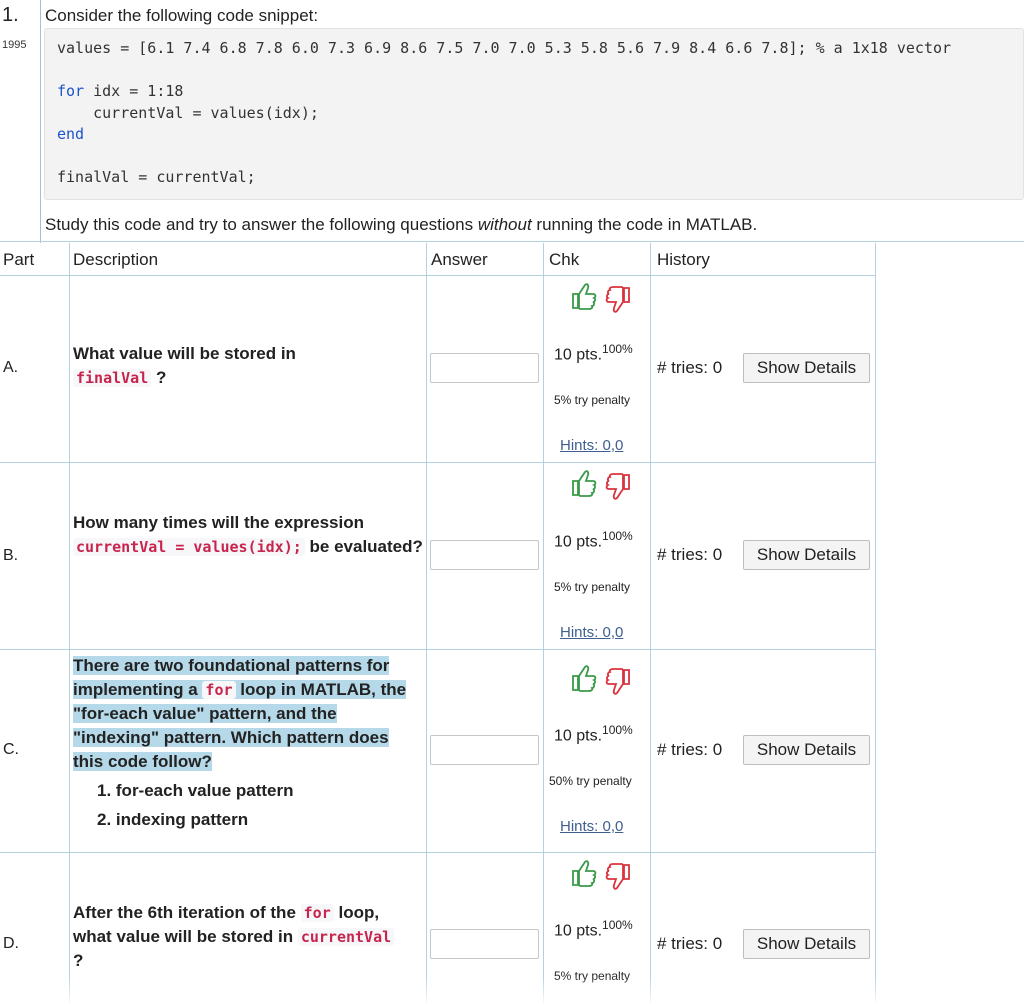 This screenshot has width=1024, height=1003. What do you see at coordinates (14, 45) in the screenshot?
I see `question-id: 1995` at bounding box center [14, 45].